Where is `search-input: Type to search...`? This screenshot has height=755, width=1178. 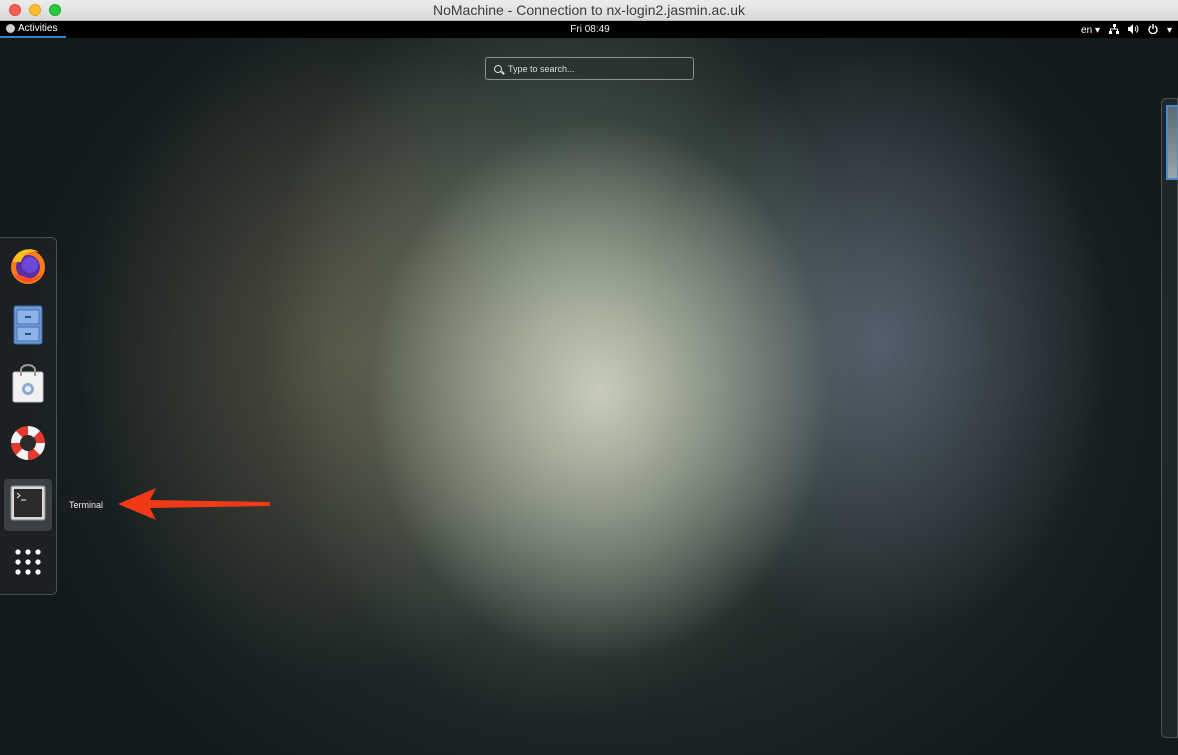
search-input: Type to search... is located at coordinates (589, 68).